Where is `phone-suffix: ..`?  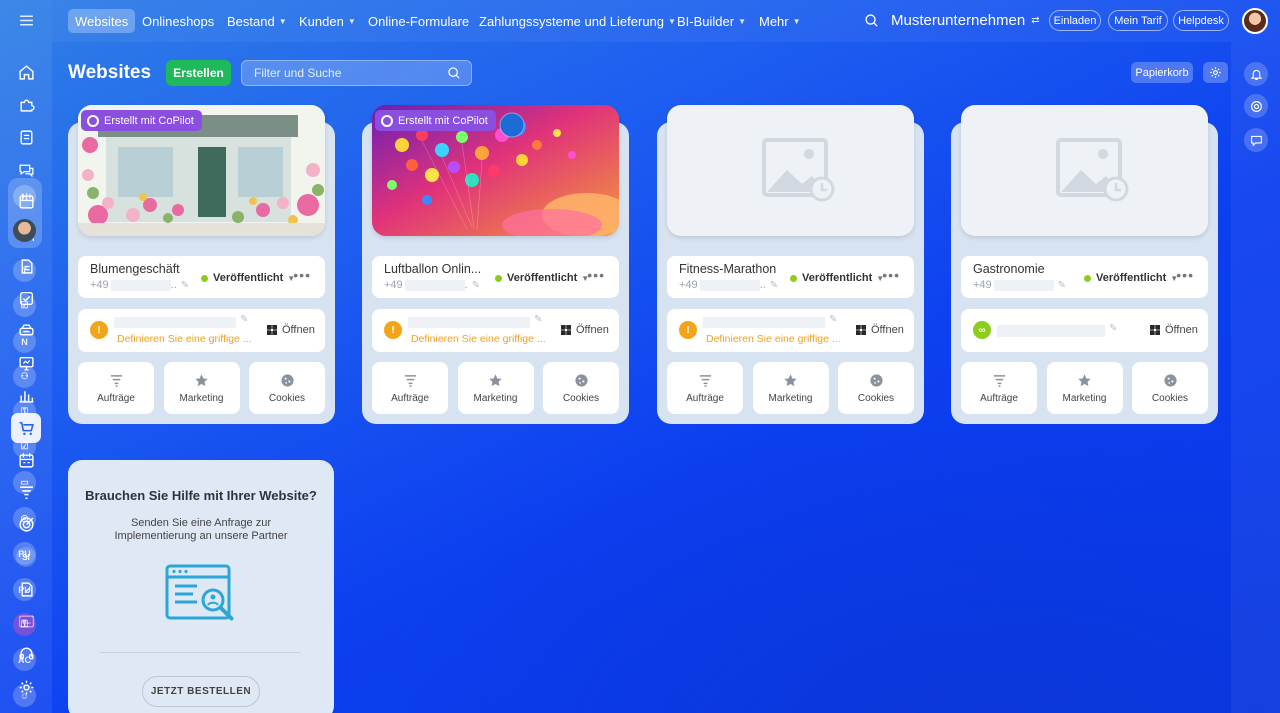 phone-suffix: .. is located at coordinates (173, 285).